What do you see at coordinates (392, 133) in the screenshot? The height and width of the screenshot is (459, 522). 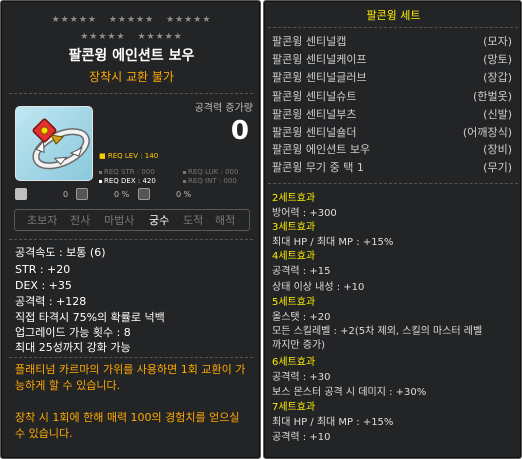 I see `set-item-shoulder: 팔콘윙 센티널숄더 (어깨장식)` at bounding box center [392, 133].